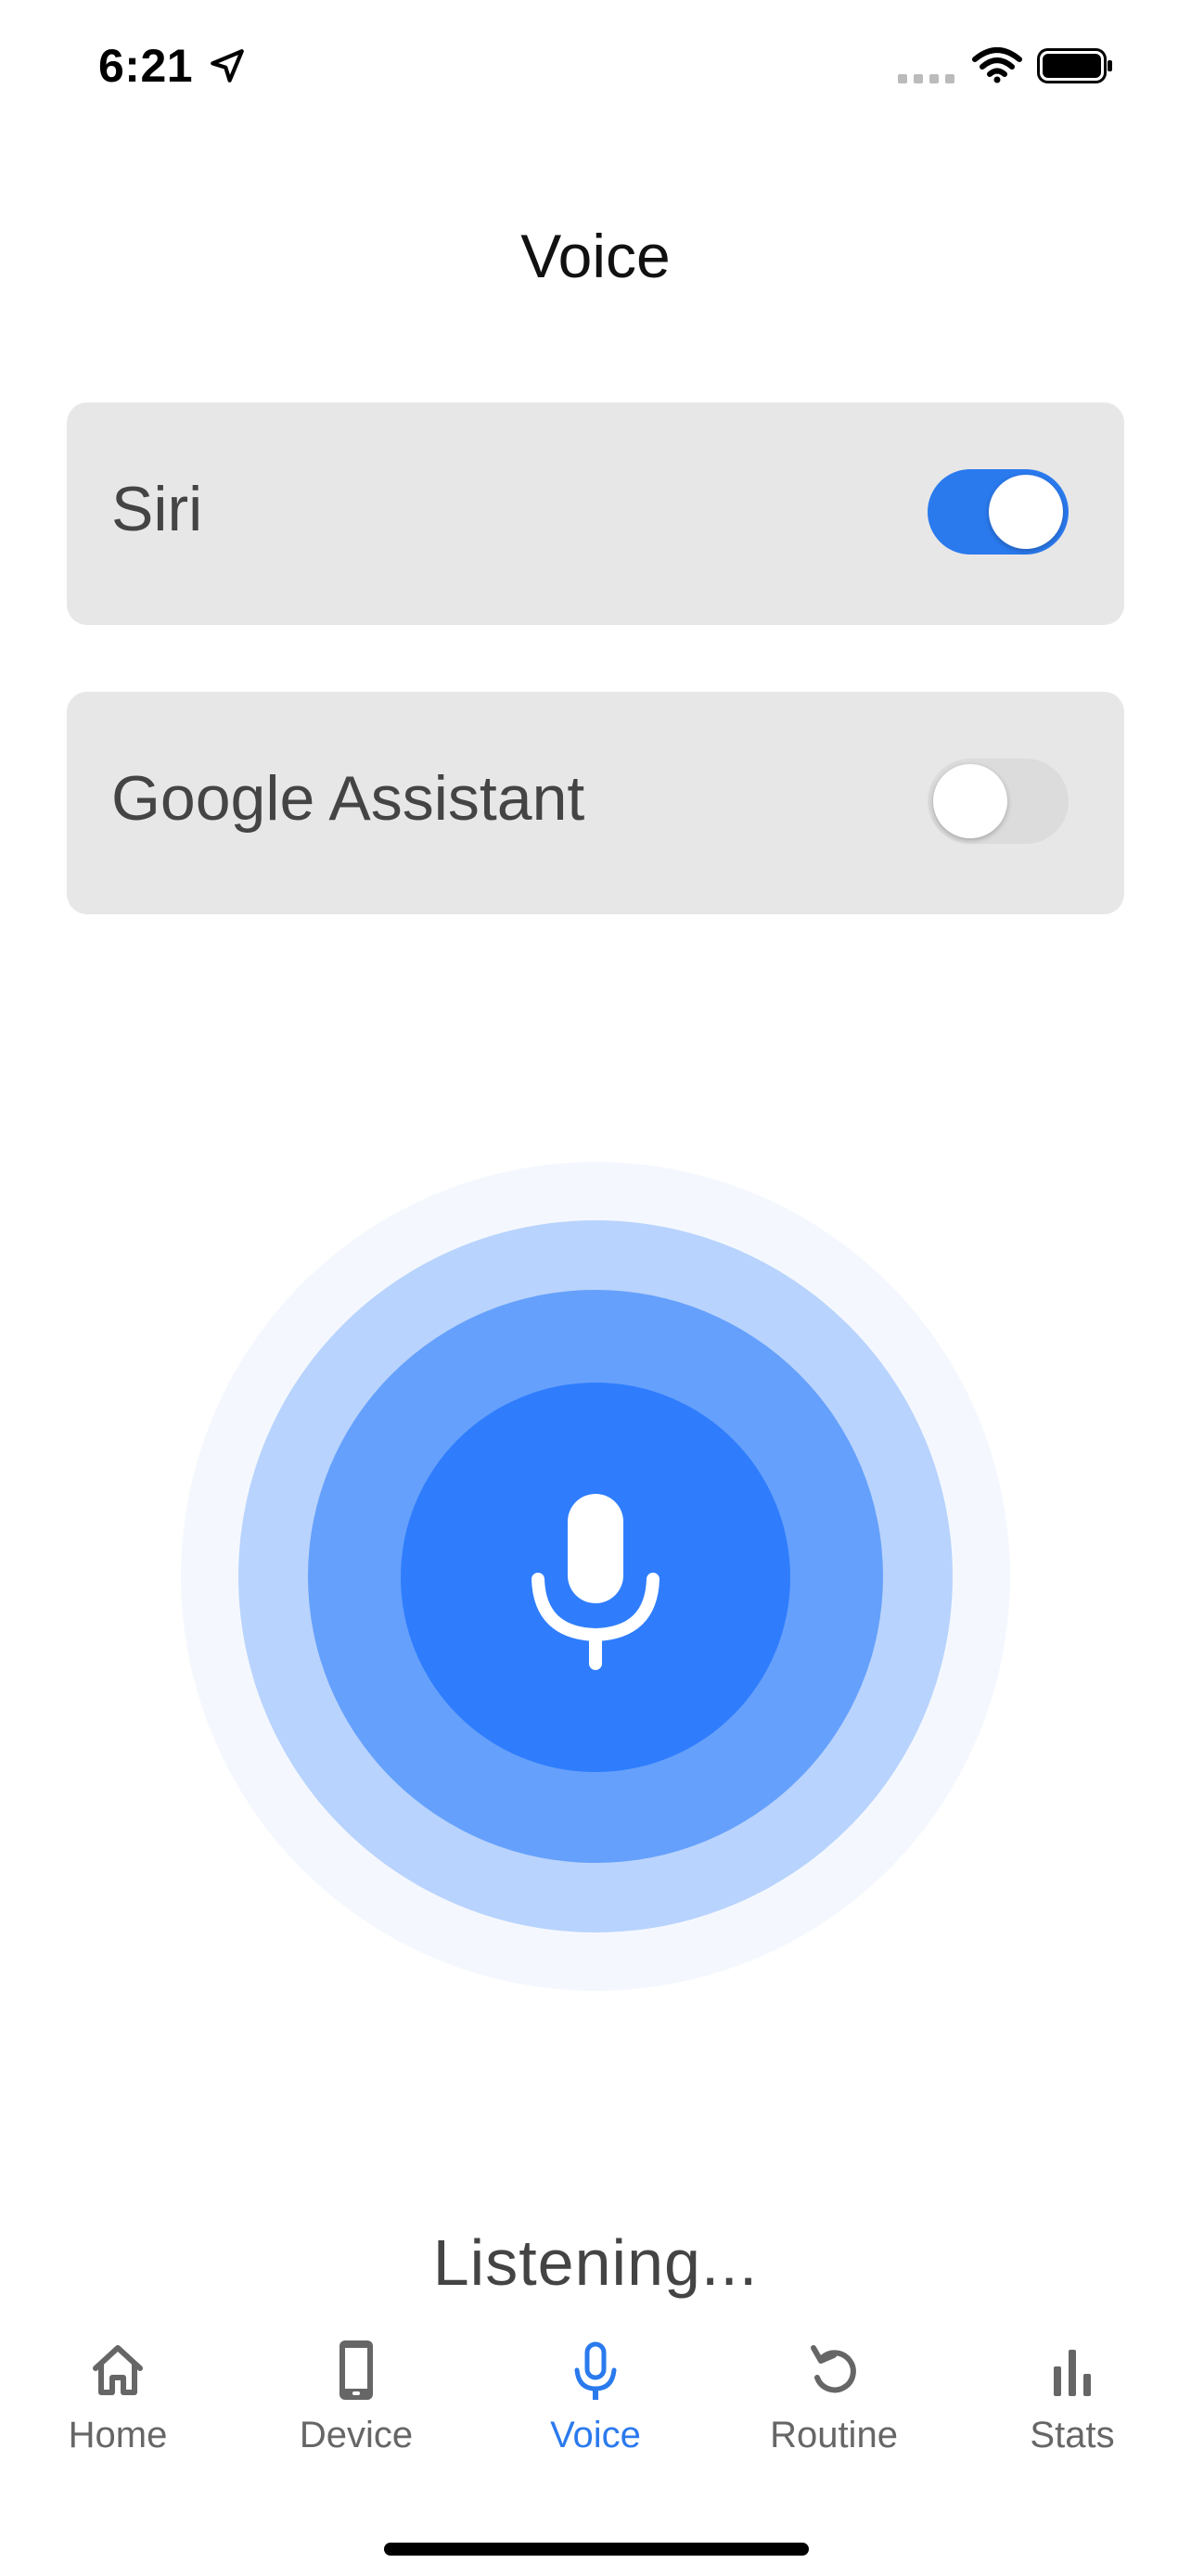 The image size is (1191, 2576). Describe the element at coordinates (997, 65) in the screenshot. I see `wifi-icon` at that location.